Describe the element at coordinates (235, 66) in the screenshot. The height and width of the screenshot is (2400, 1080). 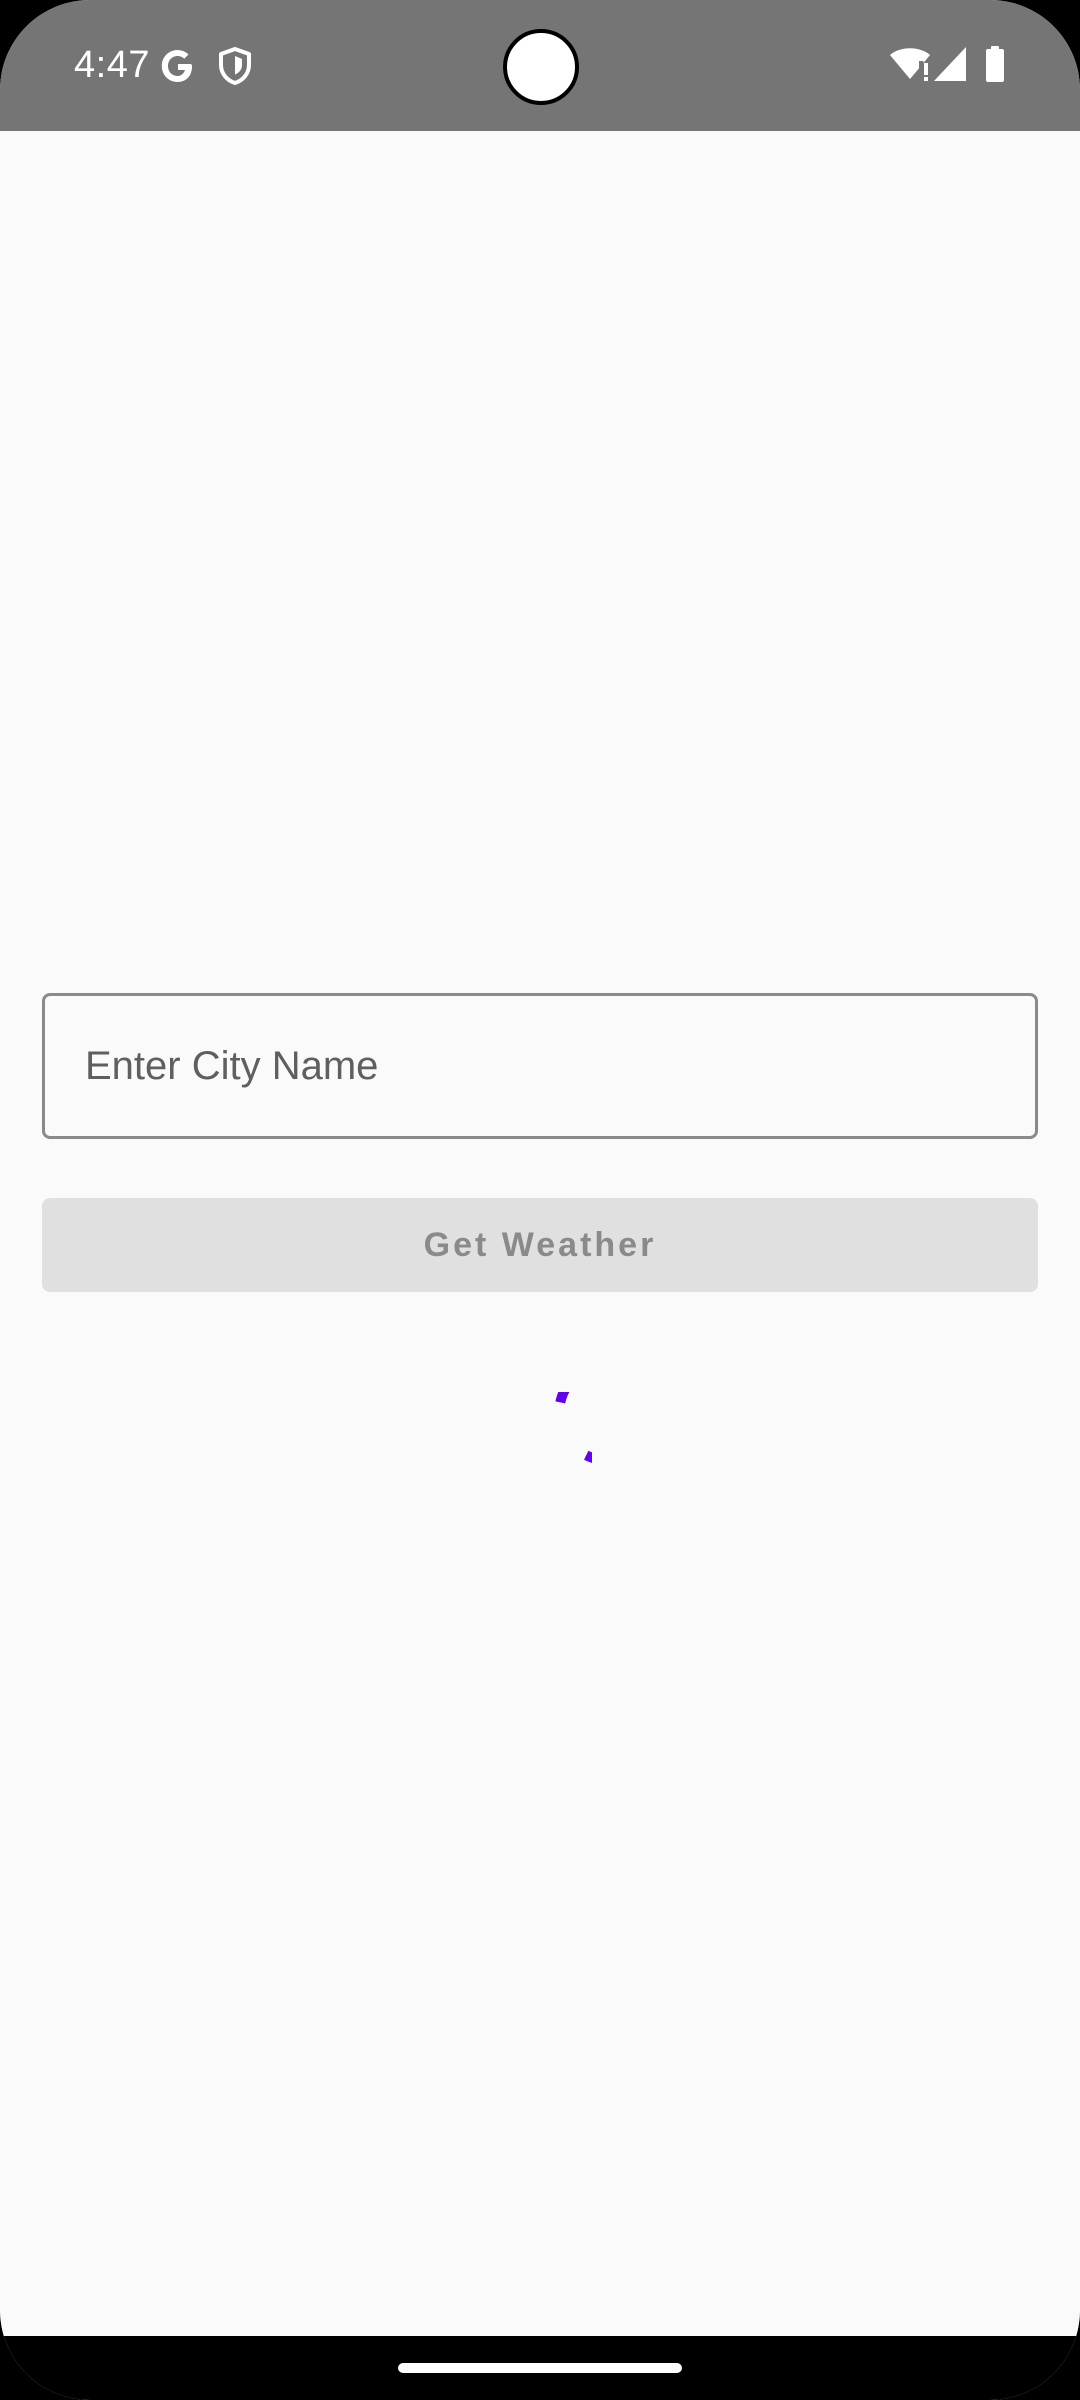
I see `vpn-shield-icon` at that location.